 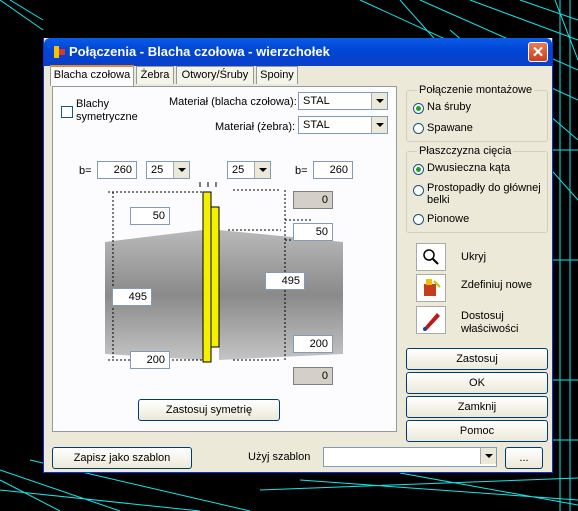 What do you see at coordinates (477, 113) in the screenshot?
I see `mount-connection-group: Połączenie montażowe Na śruby Spawane` at bounding box center [477, 113].